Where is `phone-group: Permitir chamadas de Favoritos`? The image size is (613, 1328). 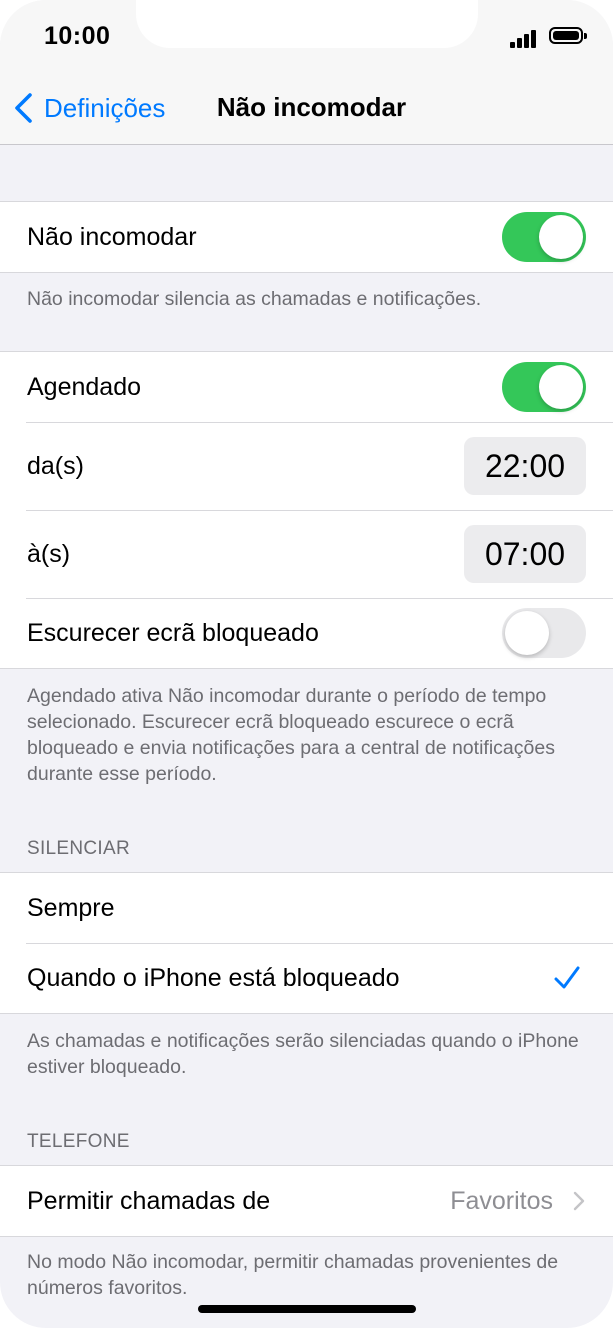
phone-group: Permitir chamadas de Favoritos is located at coordinates (306, 1201).